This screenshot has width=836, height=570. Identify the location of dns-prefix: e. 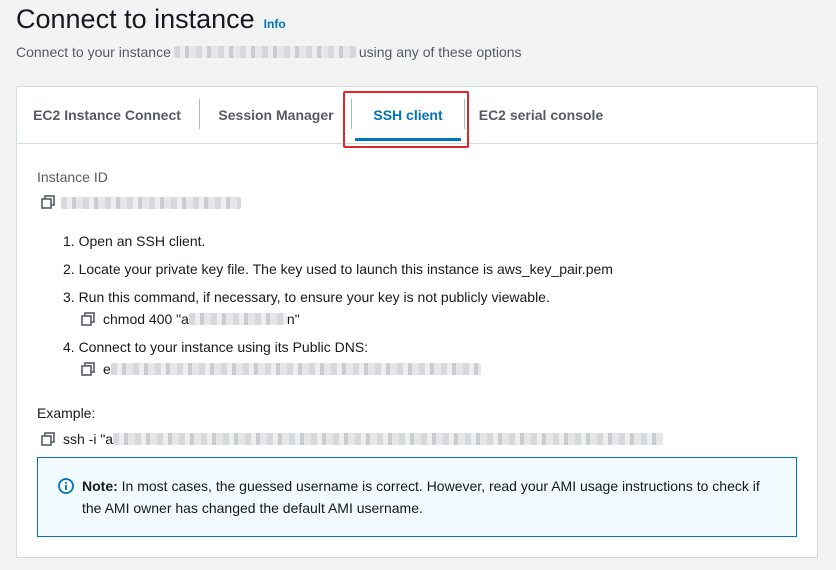
(107, 369).